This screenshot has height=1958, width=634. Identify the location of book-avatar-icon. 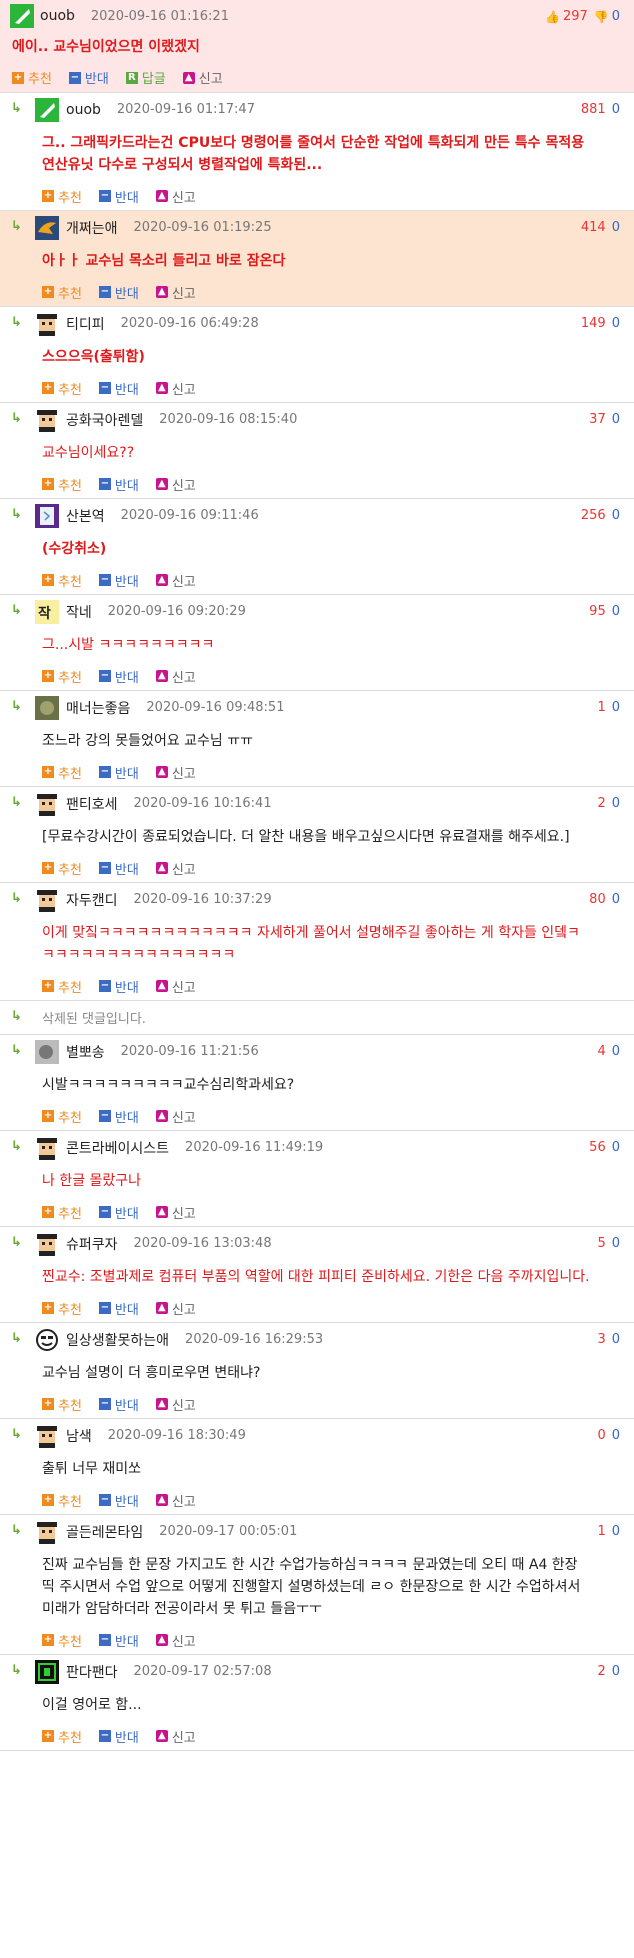
(47, 515).